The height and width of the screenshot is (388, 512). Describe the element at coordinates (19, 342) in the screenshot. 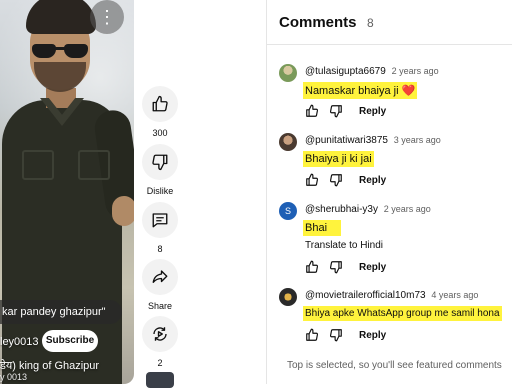

I see `channel-name: ley0013` at that location.